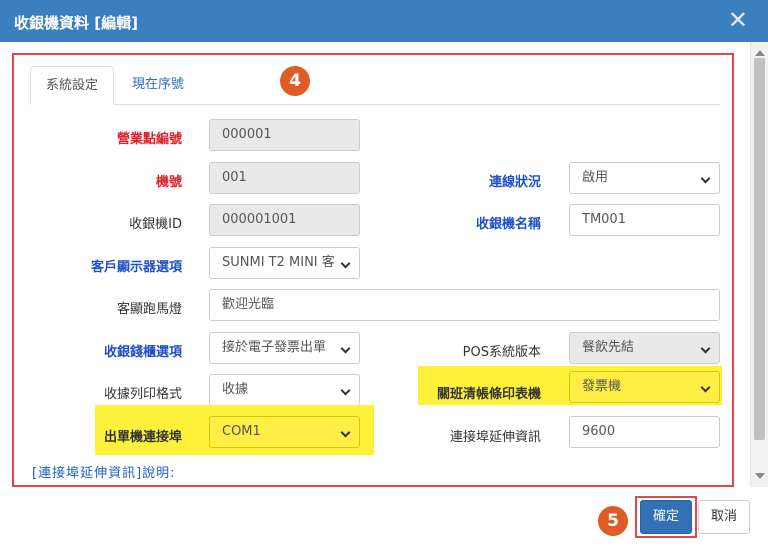 Image resolution: width=768 pixels, height=551 pixels. Describe the element at coordinates (241, 431) in the screenshot. I see `printer-port-value: COM1` at that location.